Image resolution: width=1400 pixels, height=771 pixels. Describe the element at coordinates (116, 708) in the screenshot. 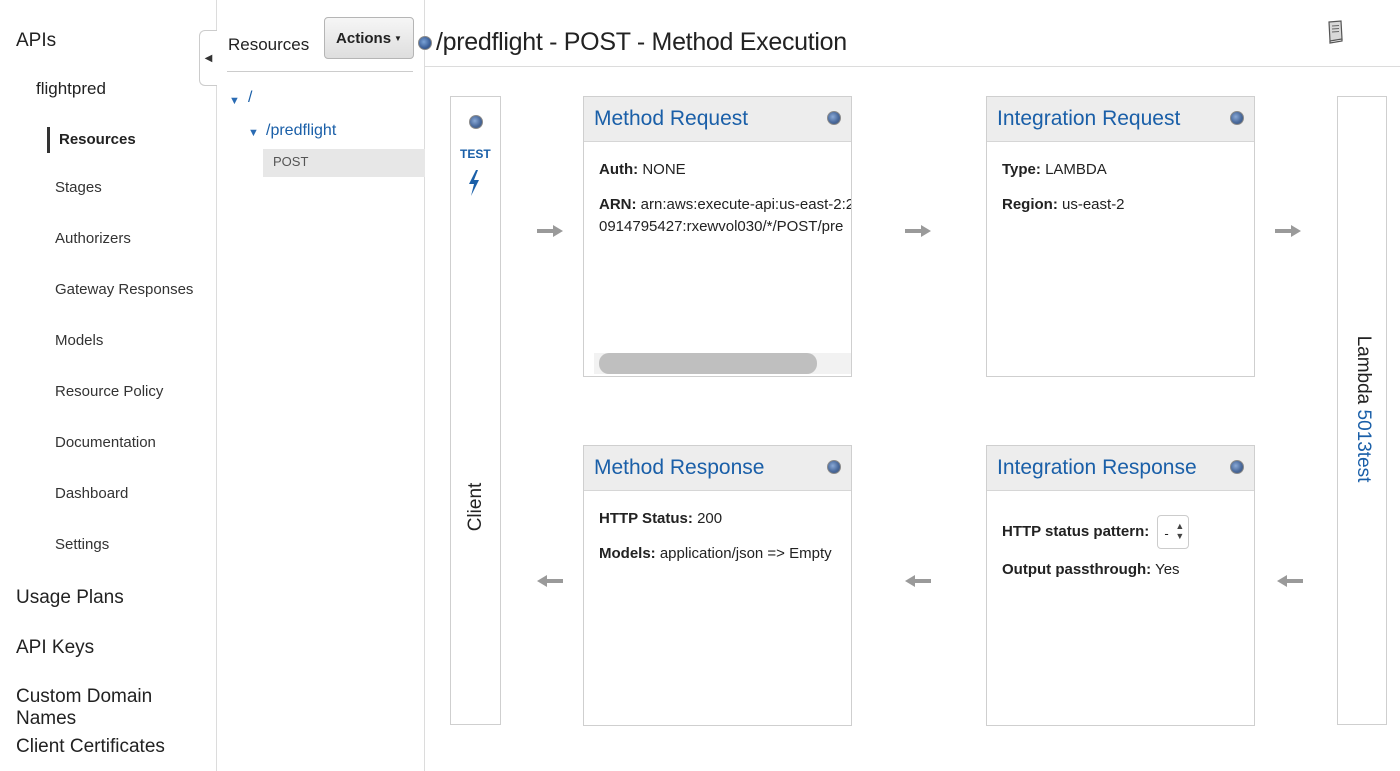

I see `nav-custom-domain-names: Custom Domain Names` at that location.